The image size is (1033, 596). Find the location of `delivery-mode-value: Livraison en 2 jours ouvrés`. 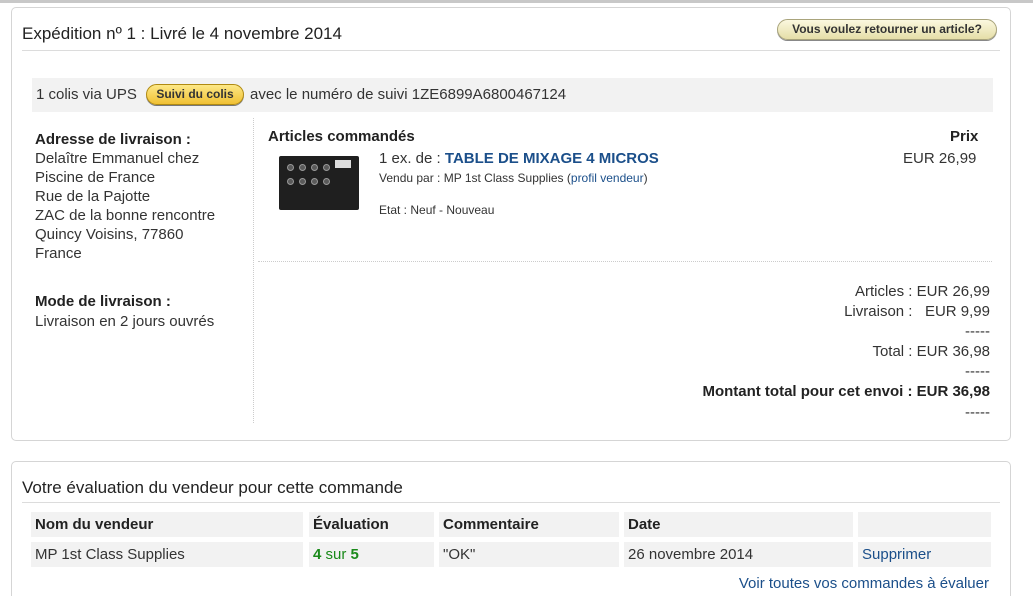

delivery-mode-value: Livraison en 2 jours ouvrés is located at coordinates (125, 321).